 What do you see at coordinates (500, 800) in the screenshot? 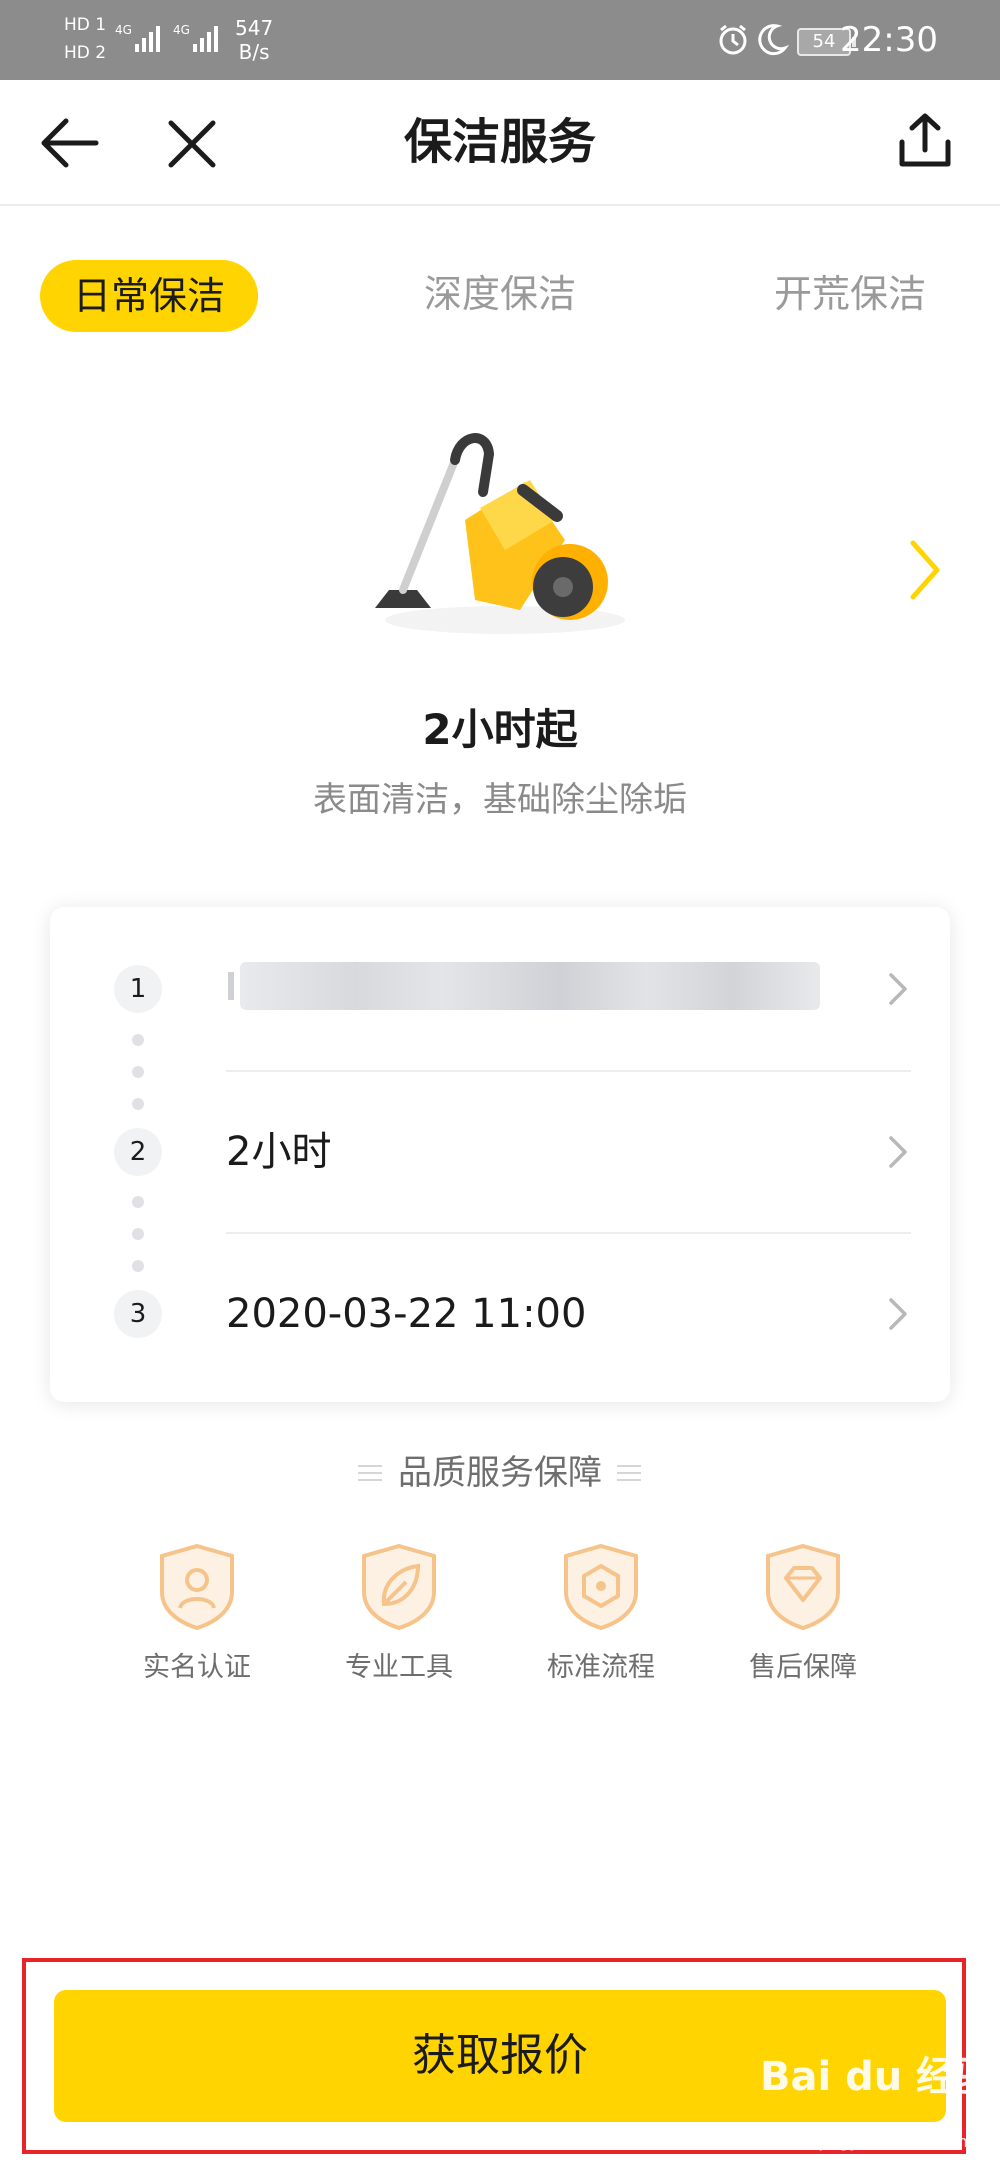
I see `service-description: 表面清洁，基础除尘除垢` at bounding box center [500, 800].